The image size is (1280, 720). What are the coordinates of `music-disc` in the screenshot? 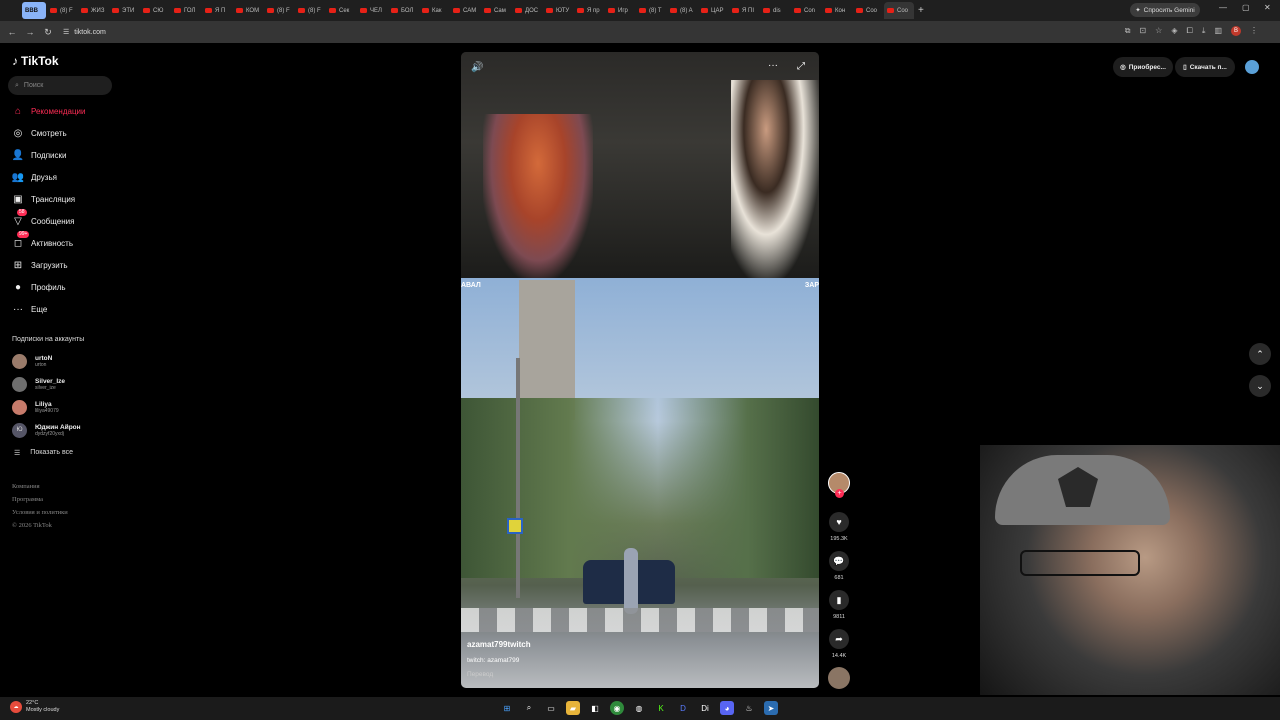 It's located at (839, 678).